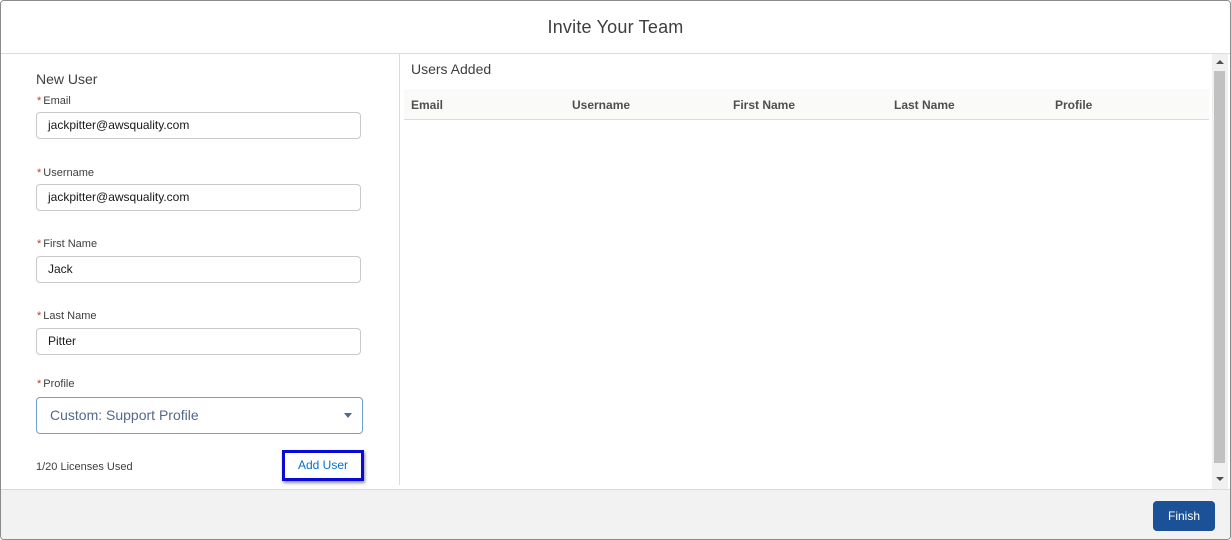  What do you see at coordinates (601, 105) in the screenshot?
I see `column-header-username: Username` at bounding box center [601, 105].